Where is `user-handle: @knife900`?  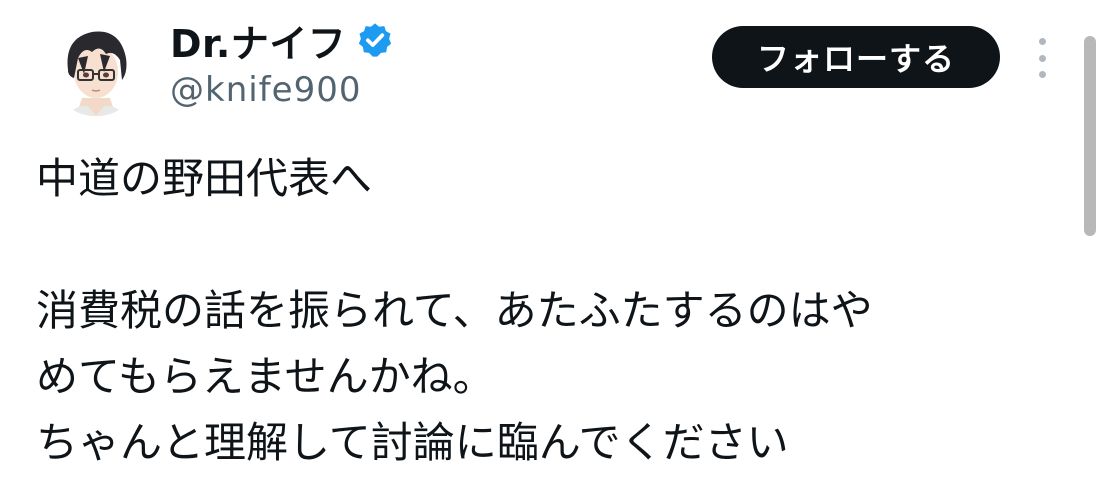 user-handle: @knife900 is located at coordinates (265, 90).